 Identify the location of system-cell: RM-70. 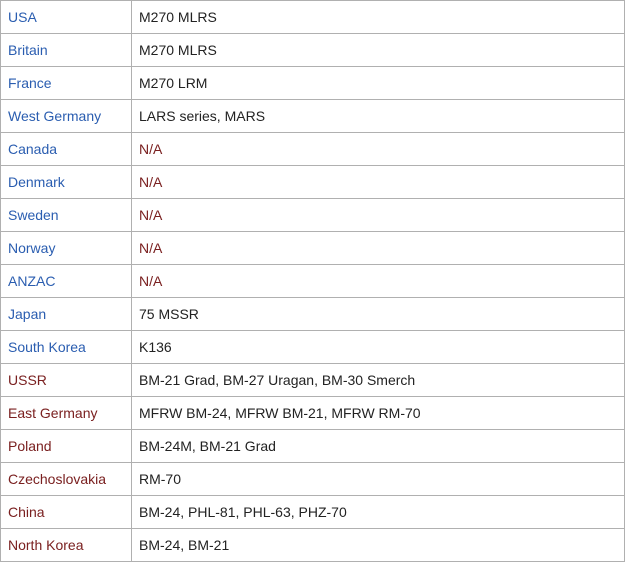
(378, 479).